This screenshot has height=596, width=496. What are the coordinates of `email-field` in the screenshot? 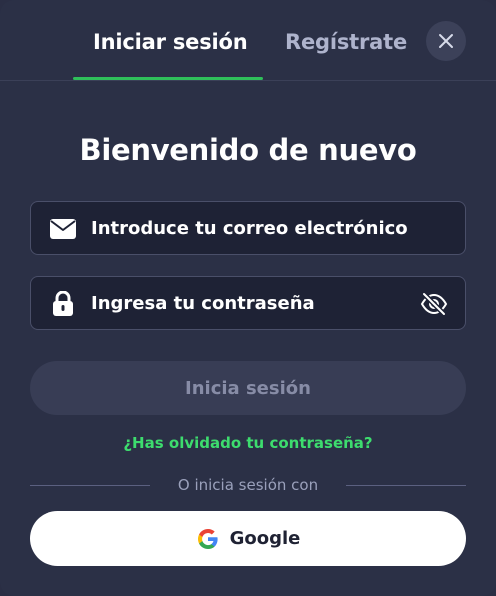 It's located at (248, 228).